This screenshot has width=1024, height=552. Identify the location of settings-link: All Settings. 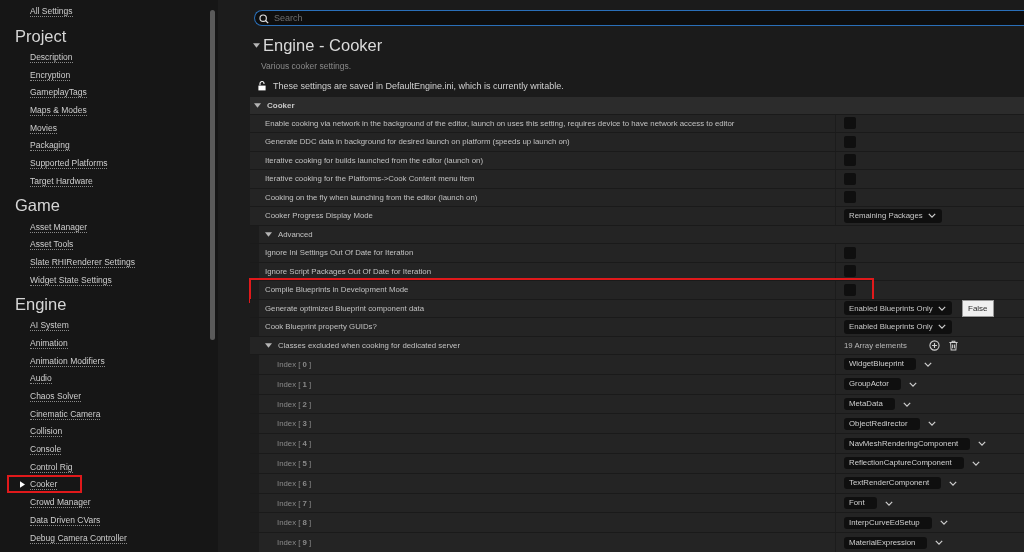
(51, 12).